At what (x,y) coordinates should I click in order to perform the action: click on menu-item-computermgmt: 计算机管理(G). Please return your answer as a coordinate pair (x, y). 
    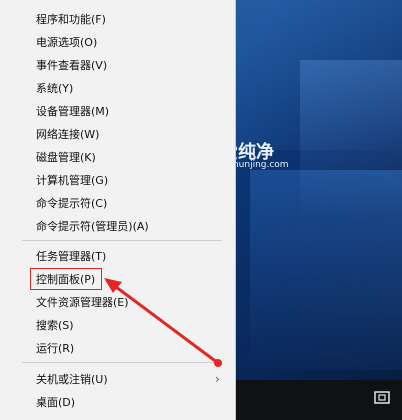
    Looking at the image, I should click on (72, 180).